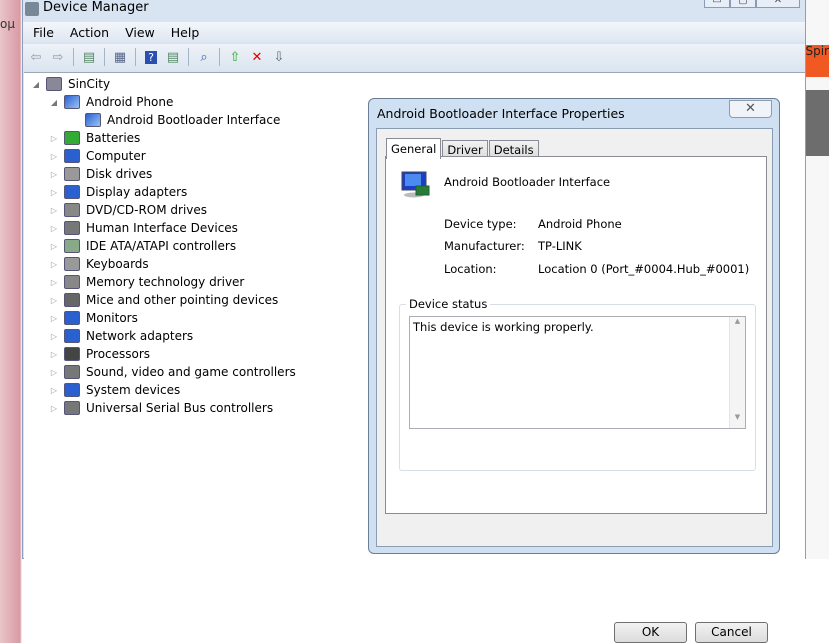 This screenshot has width=829, height=643. What do you see at coordinates (133, 390) in the screenshot?
I see `tree-item-label: System devices` at bounding box center [133, 390].